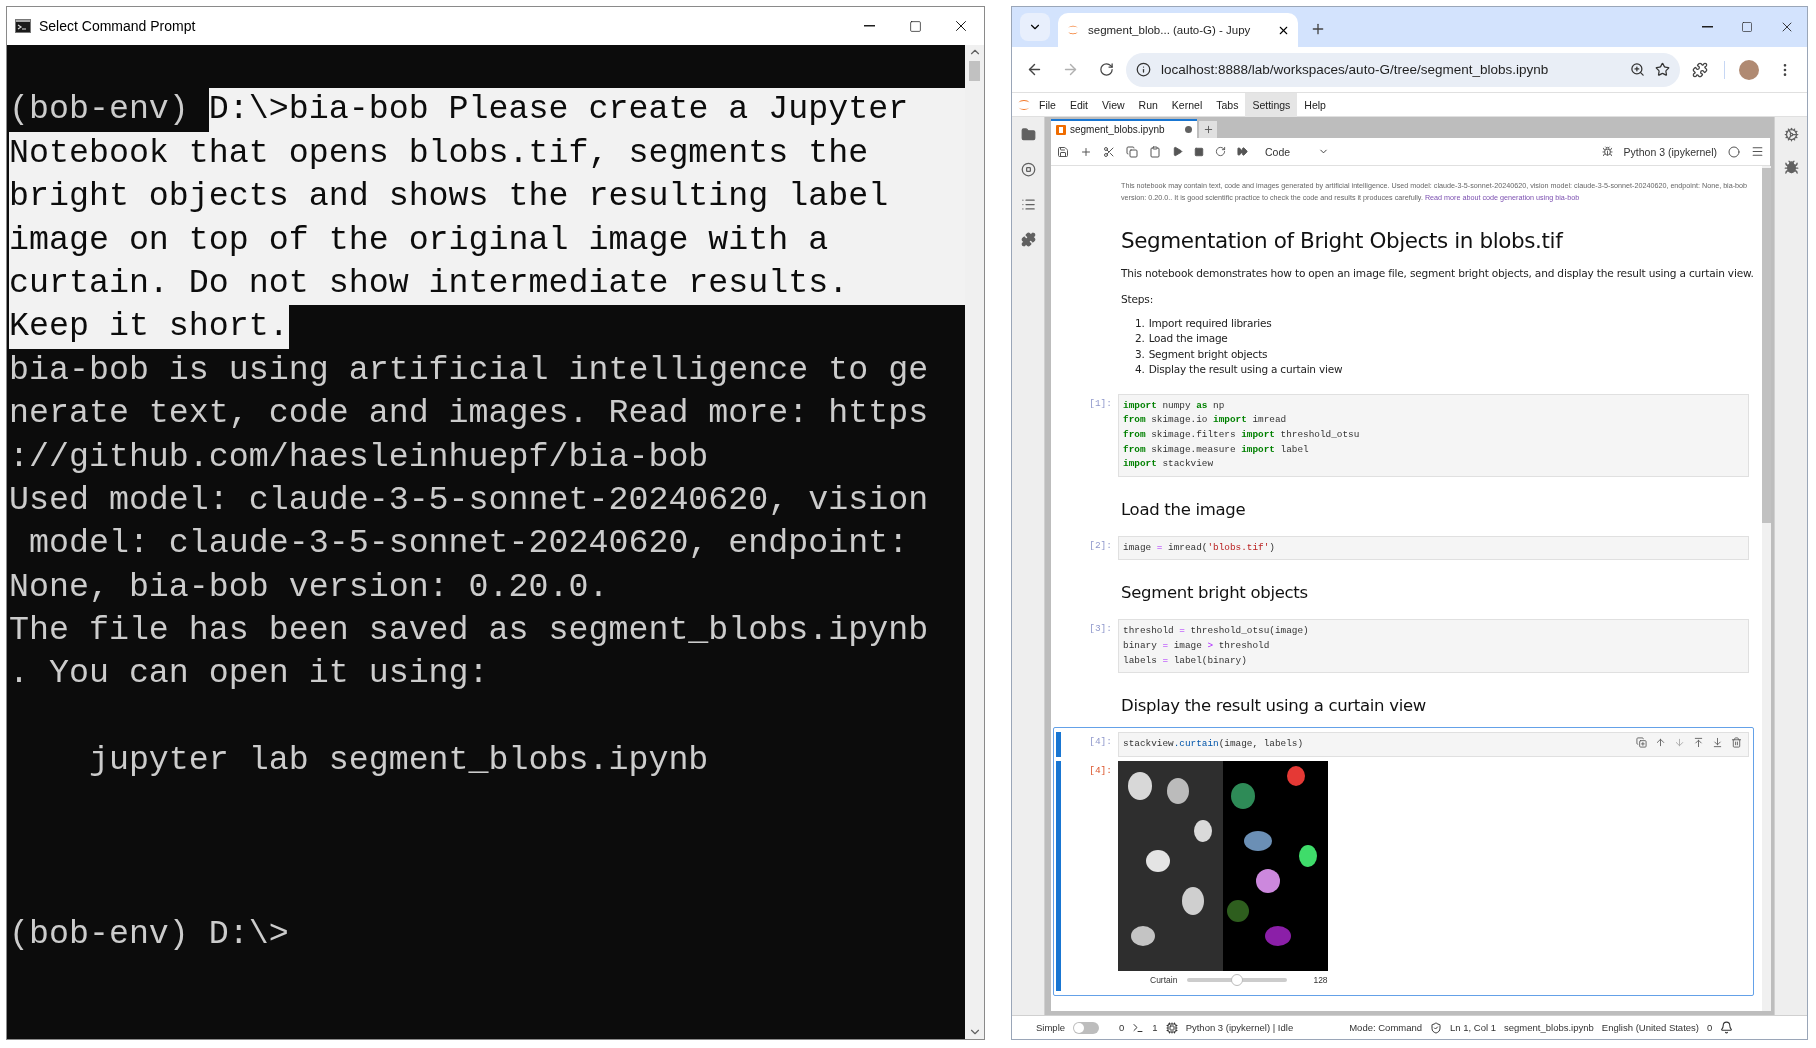 This screenshot has height=1048, width=1816. Describe the element at coordinates (1717, 743) in the screenshot. I see `insert-below-icon` at that location.